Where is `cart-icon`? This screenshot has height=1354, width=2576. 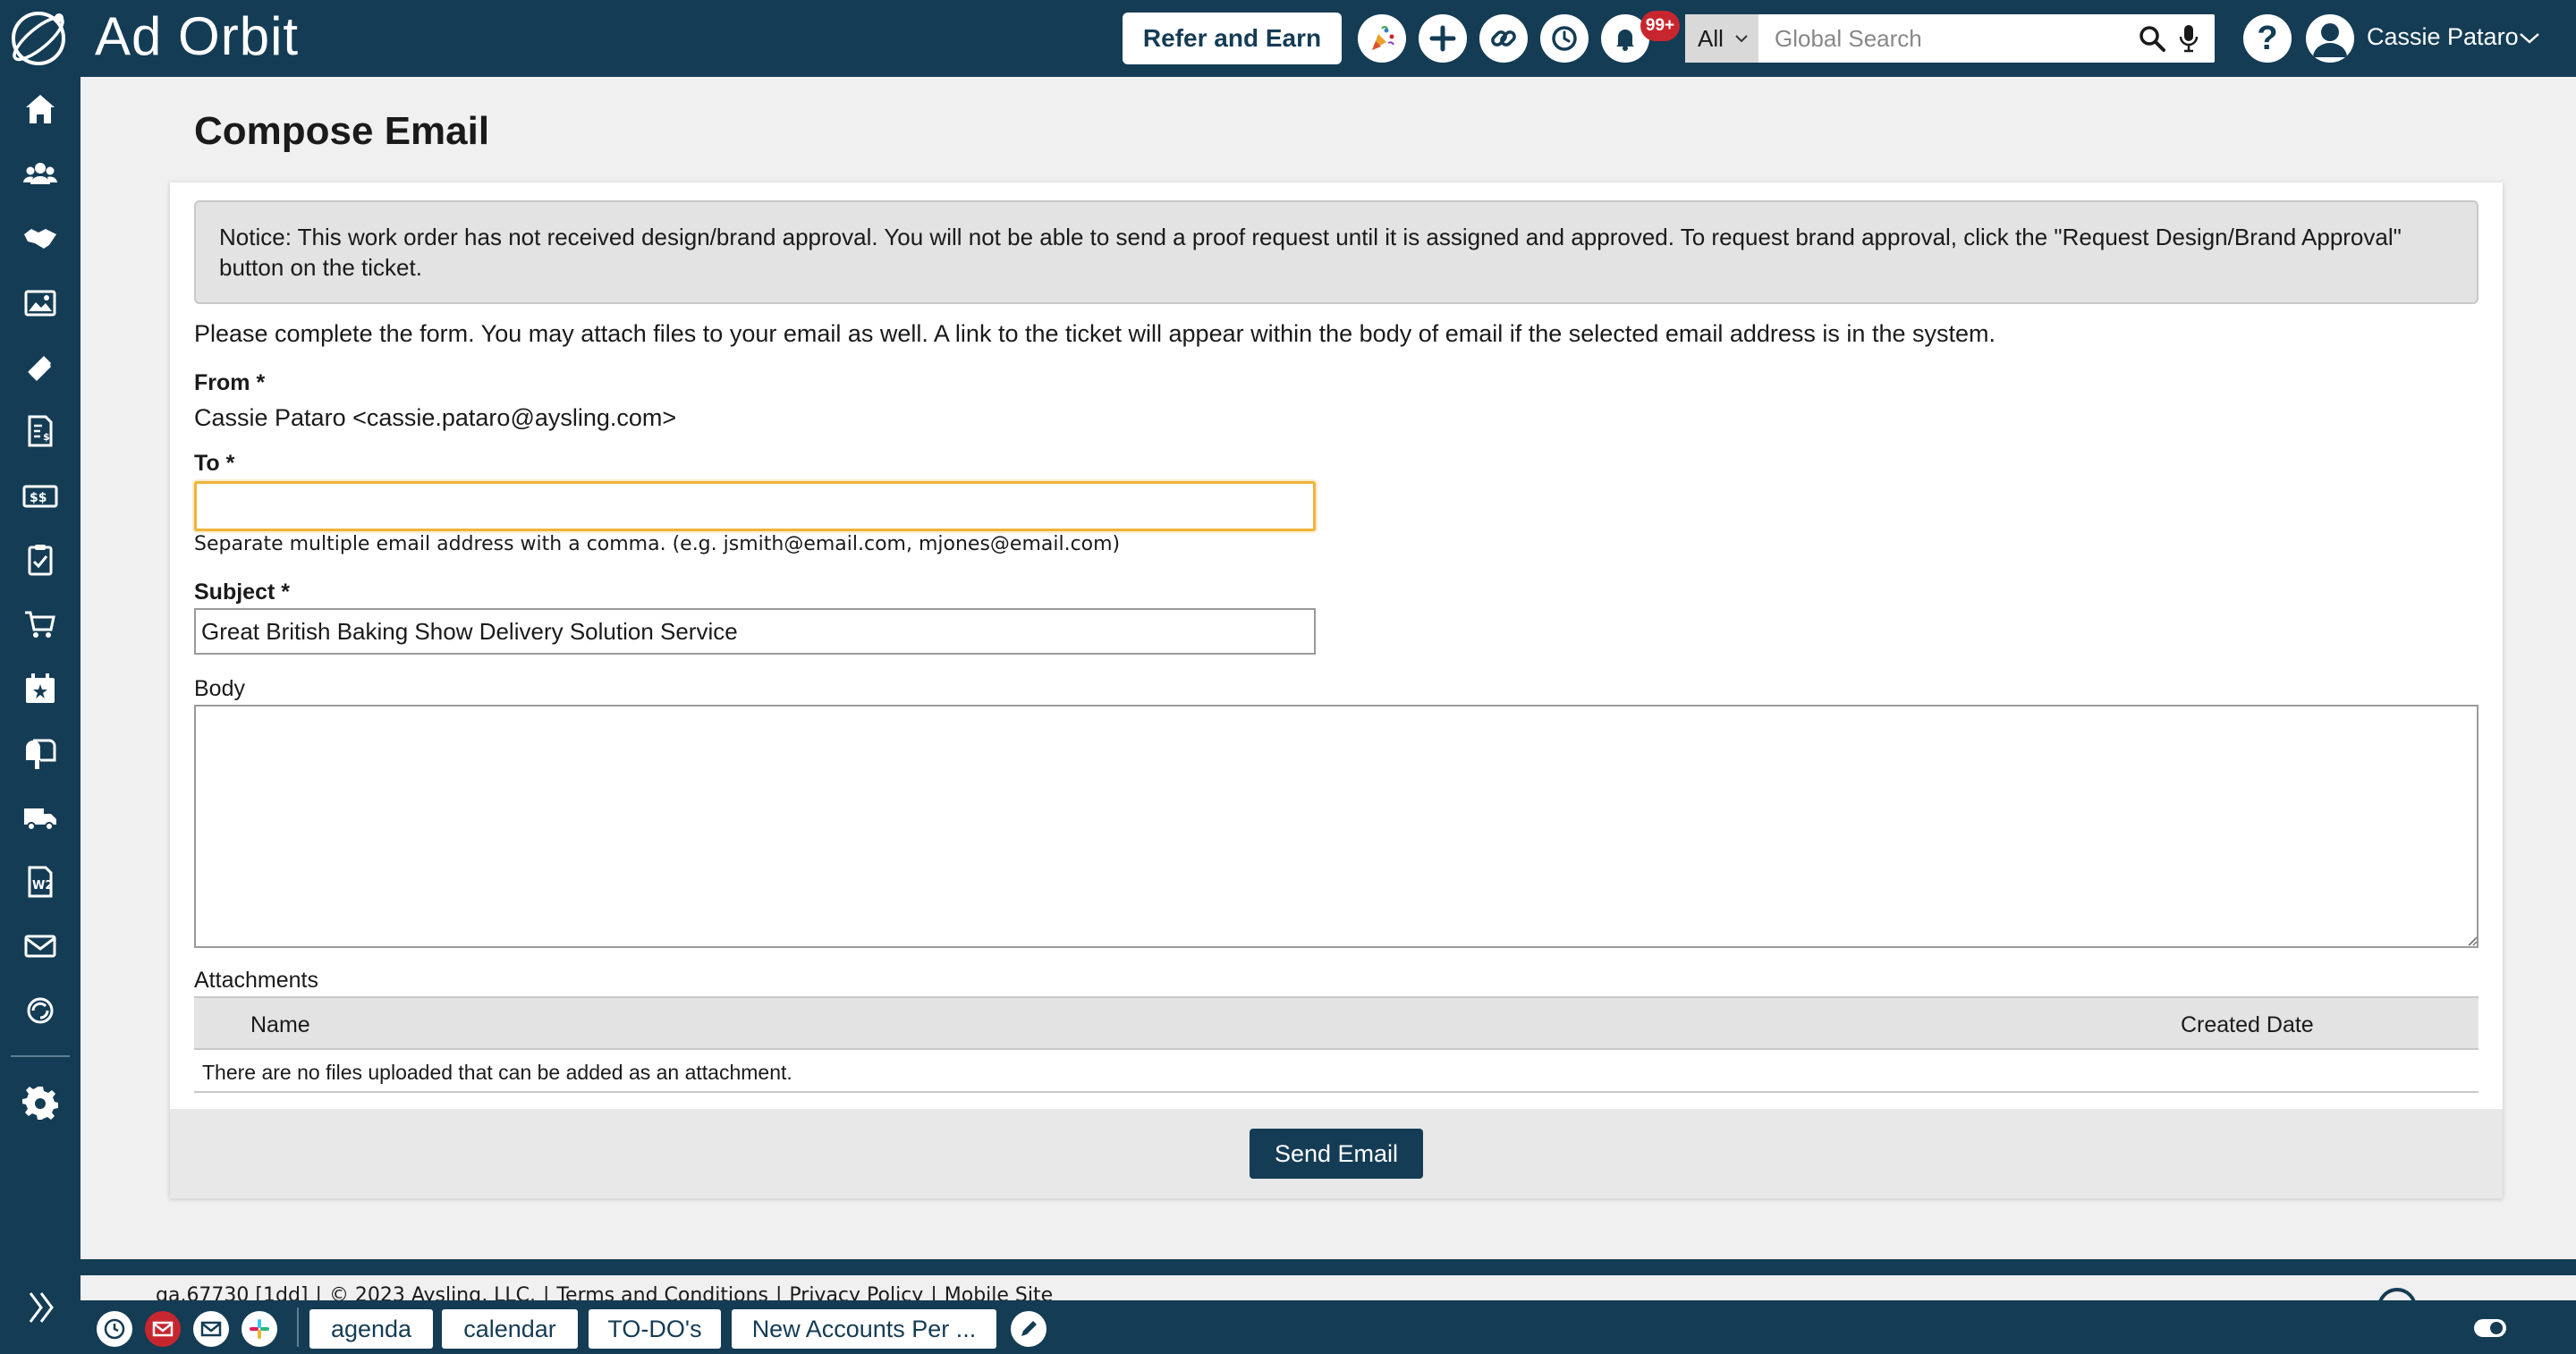
cart-icon is located at coordinates (40, 624).